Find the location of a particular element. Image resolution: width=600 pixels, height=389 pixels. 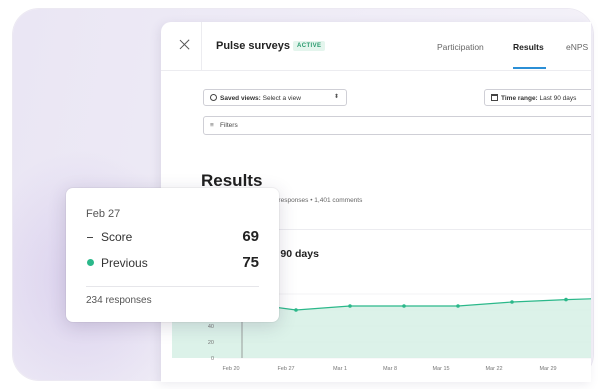

tooltip-date: Feb 27 is located at coordinates (103, 214).